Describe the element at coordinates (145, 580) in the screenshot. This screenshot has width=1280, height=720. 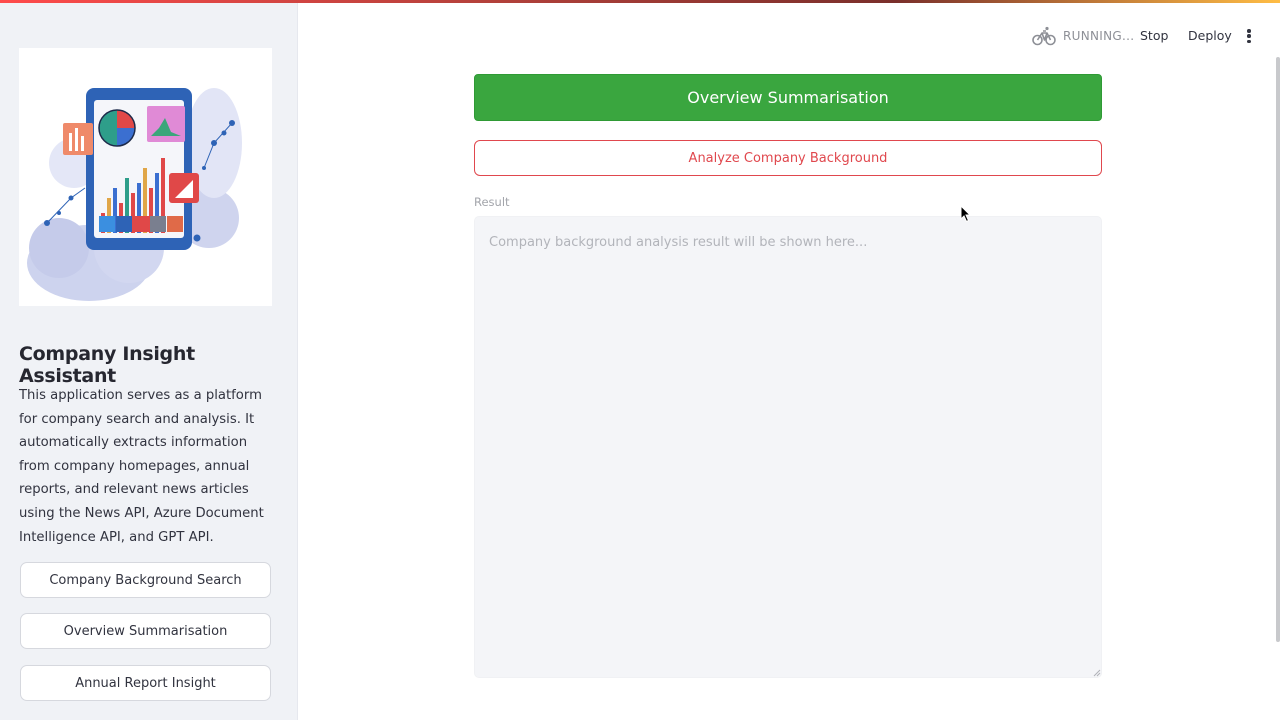
I see `company-background-search-button: Company Background Search` at that location.